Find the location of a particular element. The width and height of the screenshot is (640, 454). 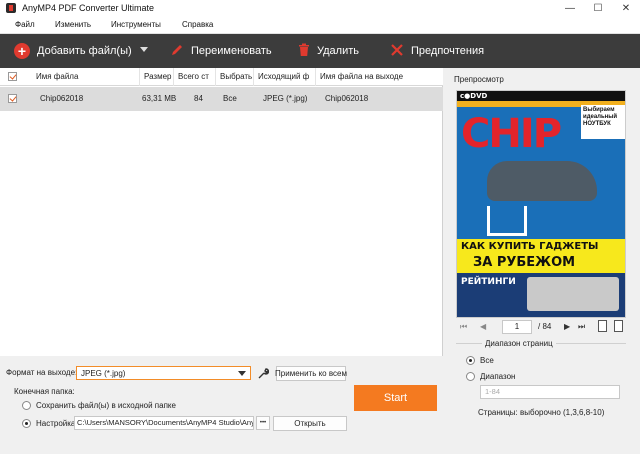

row-checkbox is located at coordinates (12, 98).